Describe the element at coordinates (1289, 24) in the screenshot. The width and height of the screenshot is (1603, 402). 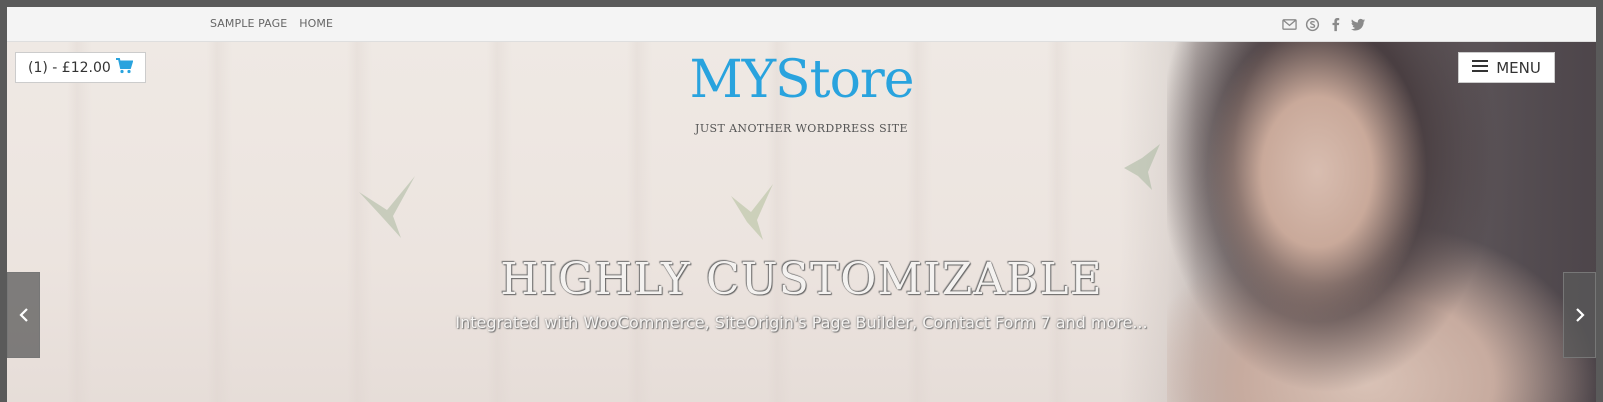
I see `email-icon` at that location.